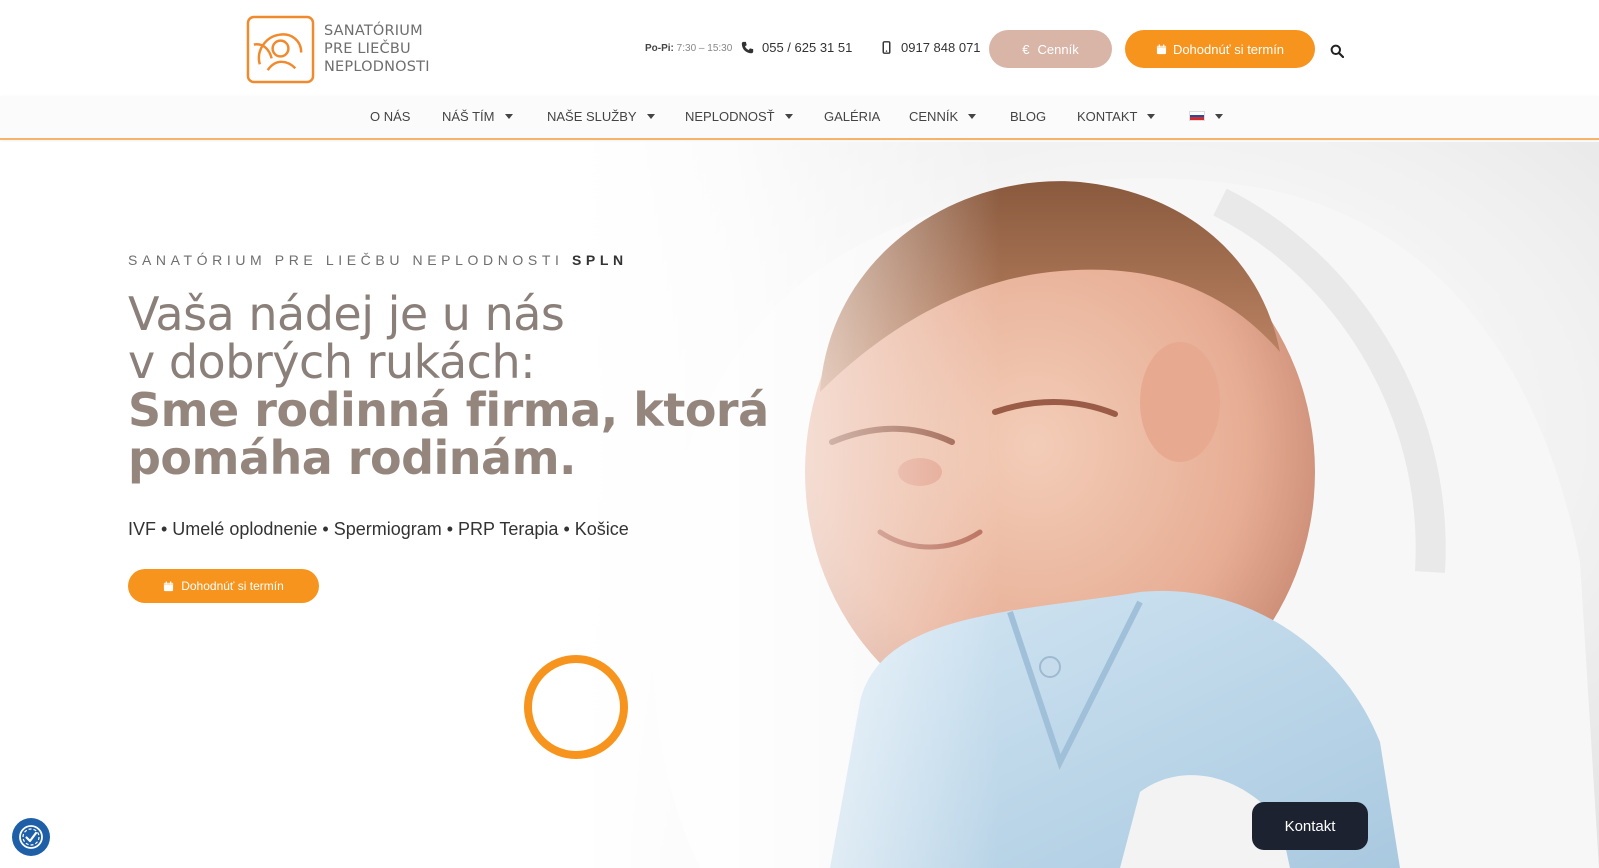 The width and height of the screenshot is (1599, 868). I want to click on decorative-orange-ring, so click(576, 707).